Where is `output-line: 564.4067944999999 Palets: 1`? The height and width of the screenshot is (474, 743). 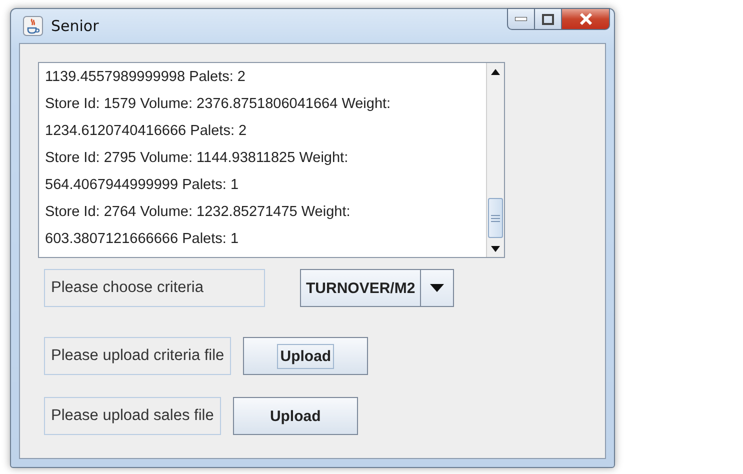
output-line: 564.4067944999999 Palets: 1 is located at coordinates (142, 185).